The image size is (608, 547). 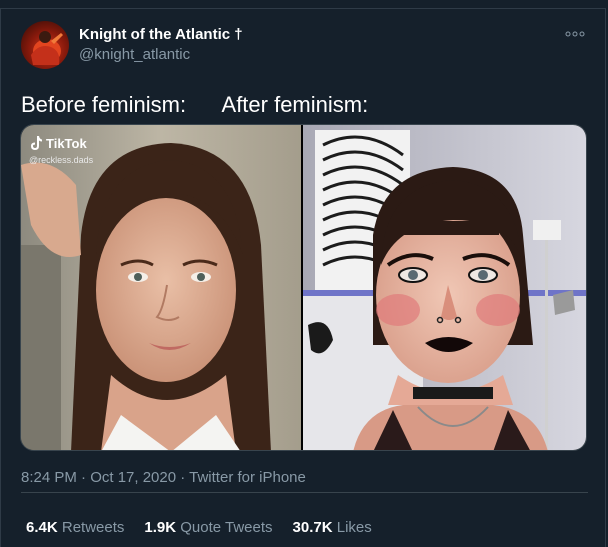 I want to click on tiktok-brand: TikTok, so click(x=66, y=143).